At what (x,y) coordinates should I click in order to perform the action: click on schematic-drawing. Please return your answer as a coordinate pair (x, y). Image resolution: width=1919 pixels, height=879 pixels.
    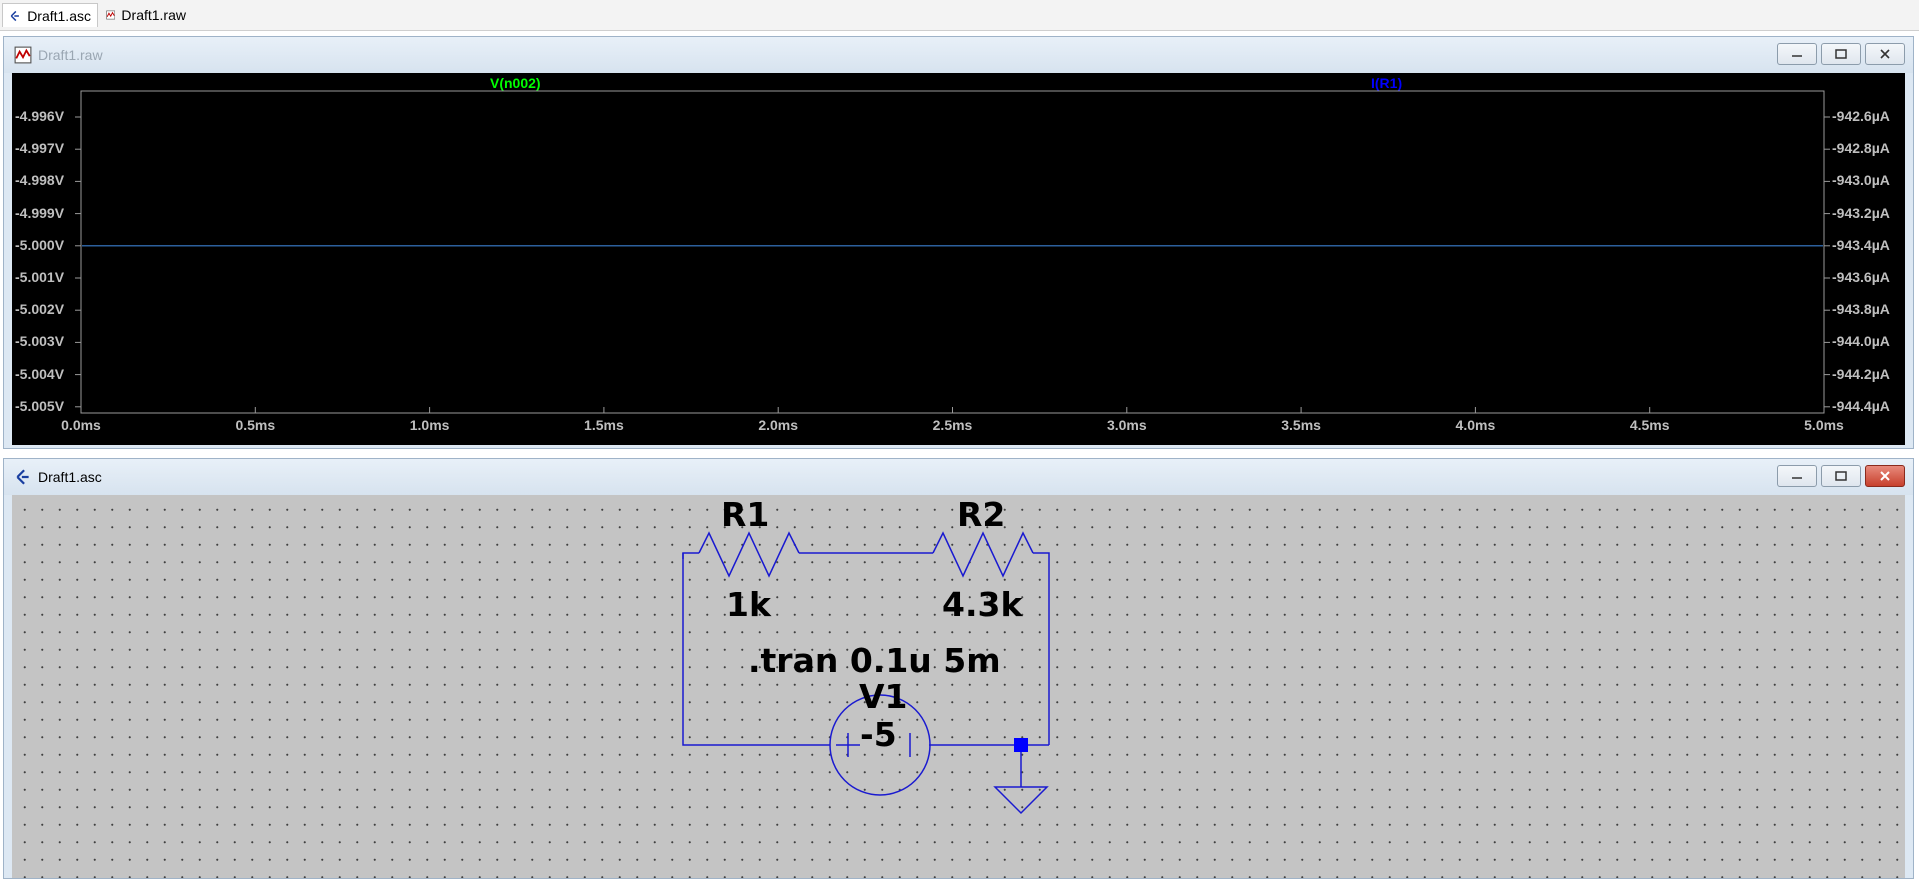
    Looking at the image, I should click on (866, 673).